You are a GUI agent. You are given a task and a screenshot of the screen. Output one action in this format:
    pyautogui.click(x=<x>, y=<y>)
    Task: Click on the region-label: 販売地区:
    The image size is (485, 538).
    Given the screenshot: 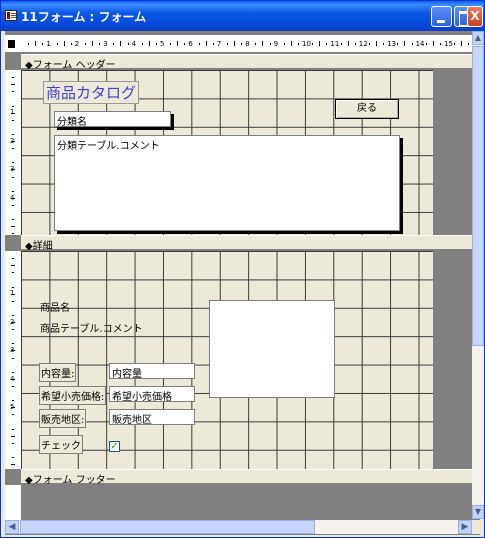 What is the action you would take?
    pyautogui.click(x=63, y=418)
    